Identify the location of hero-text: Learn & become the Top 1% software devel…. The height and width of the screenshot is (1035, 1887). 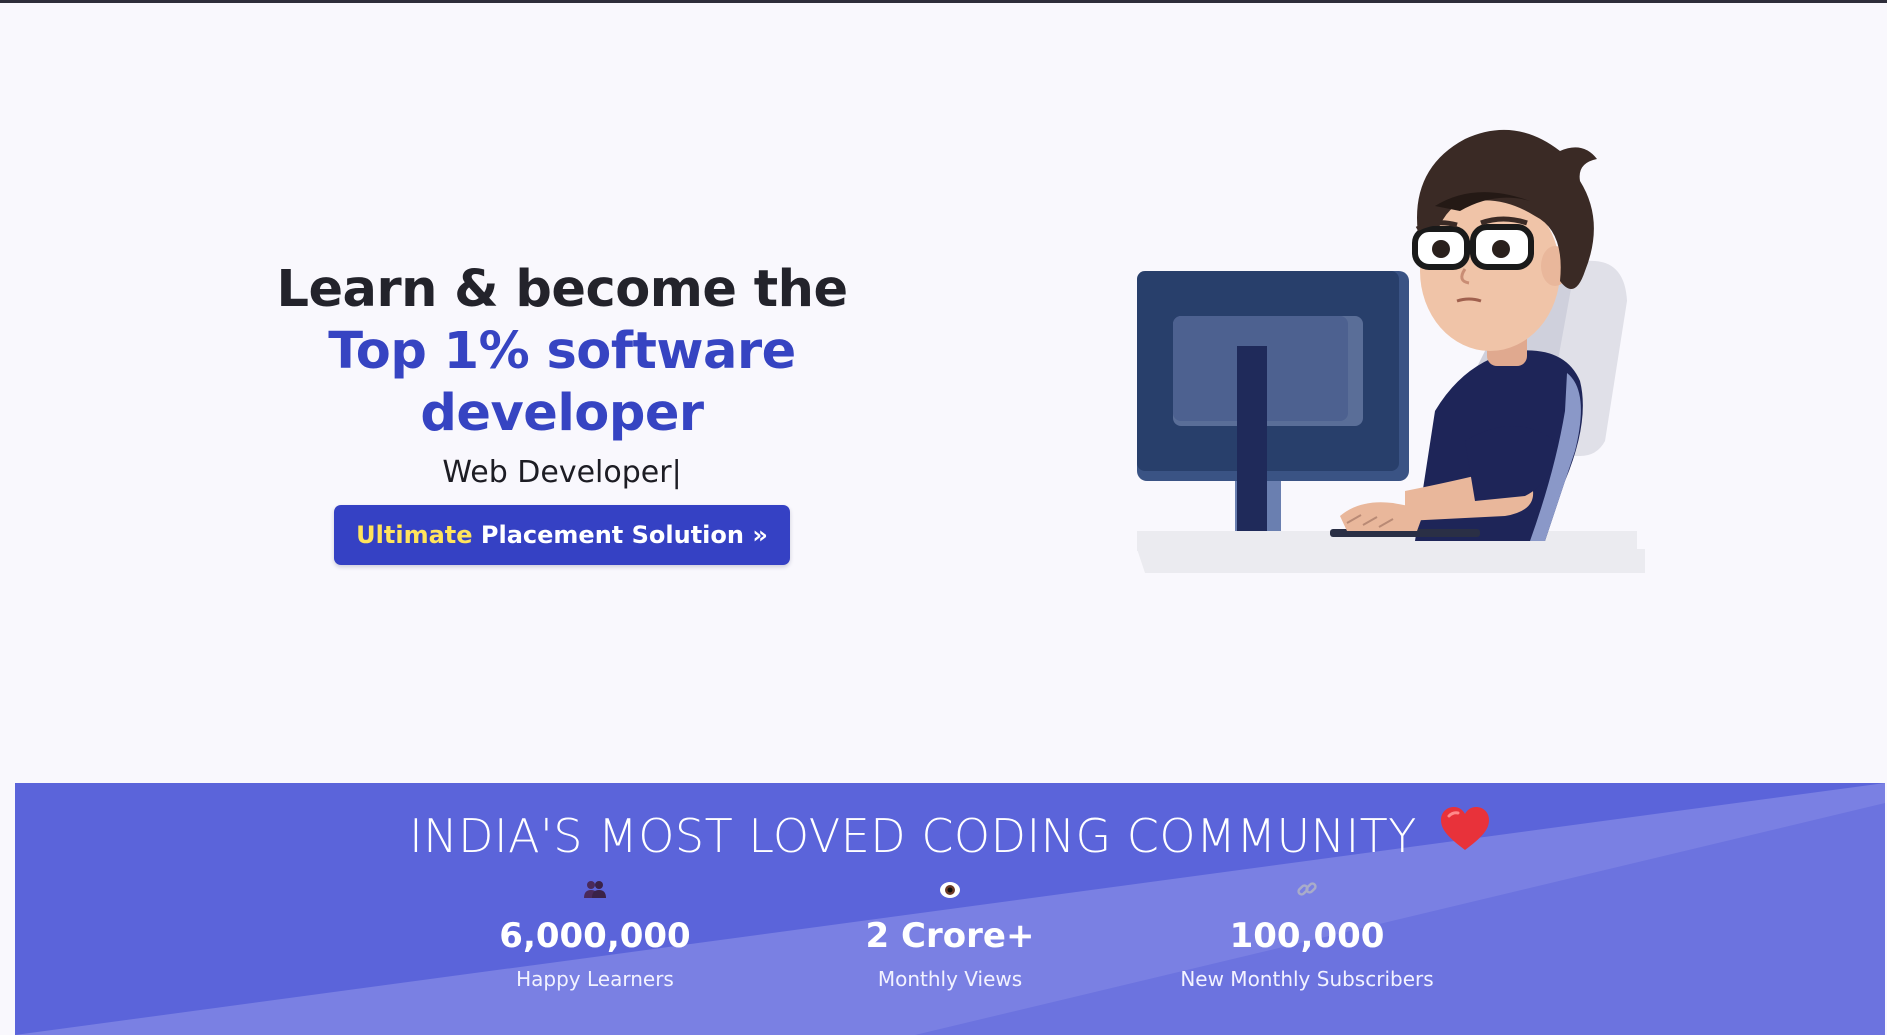
(562, 412).